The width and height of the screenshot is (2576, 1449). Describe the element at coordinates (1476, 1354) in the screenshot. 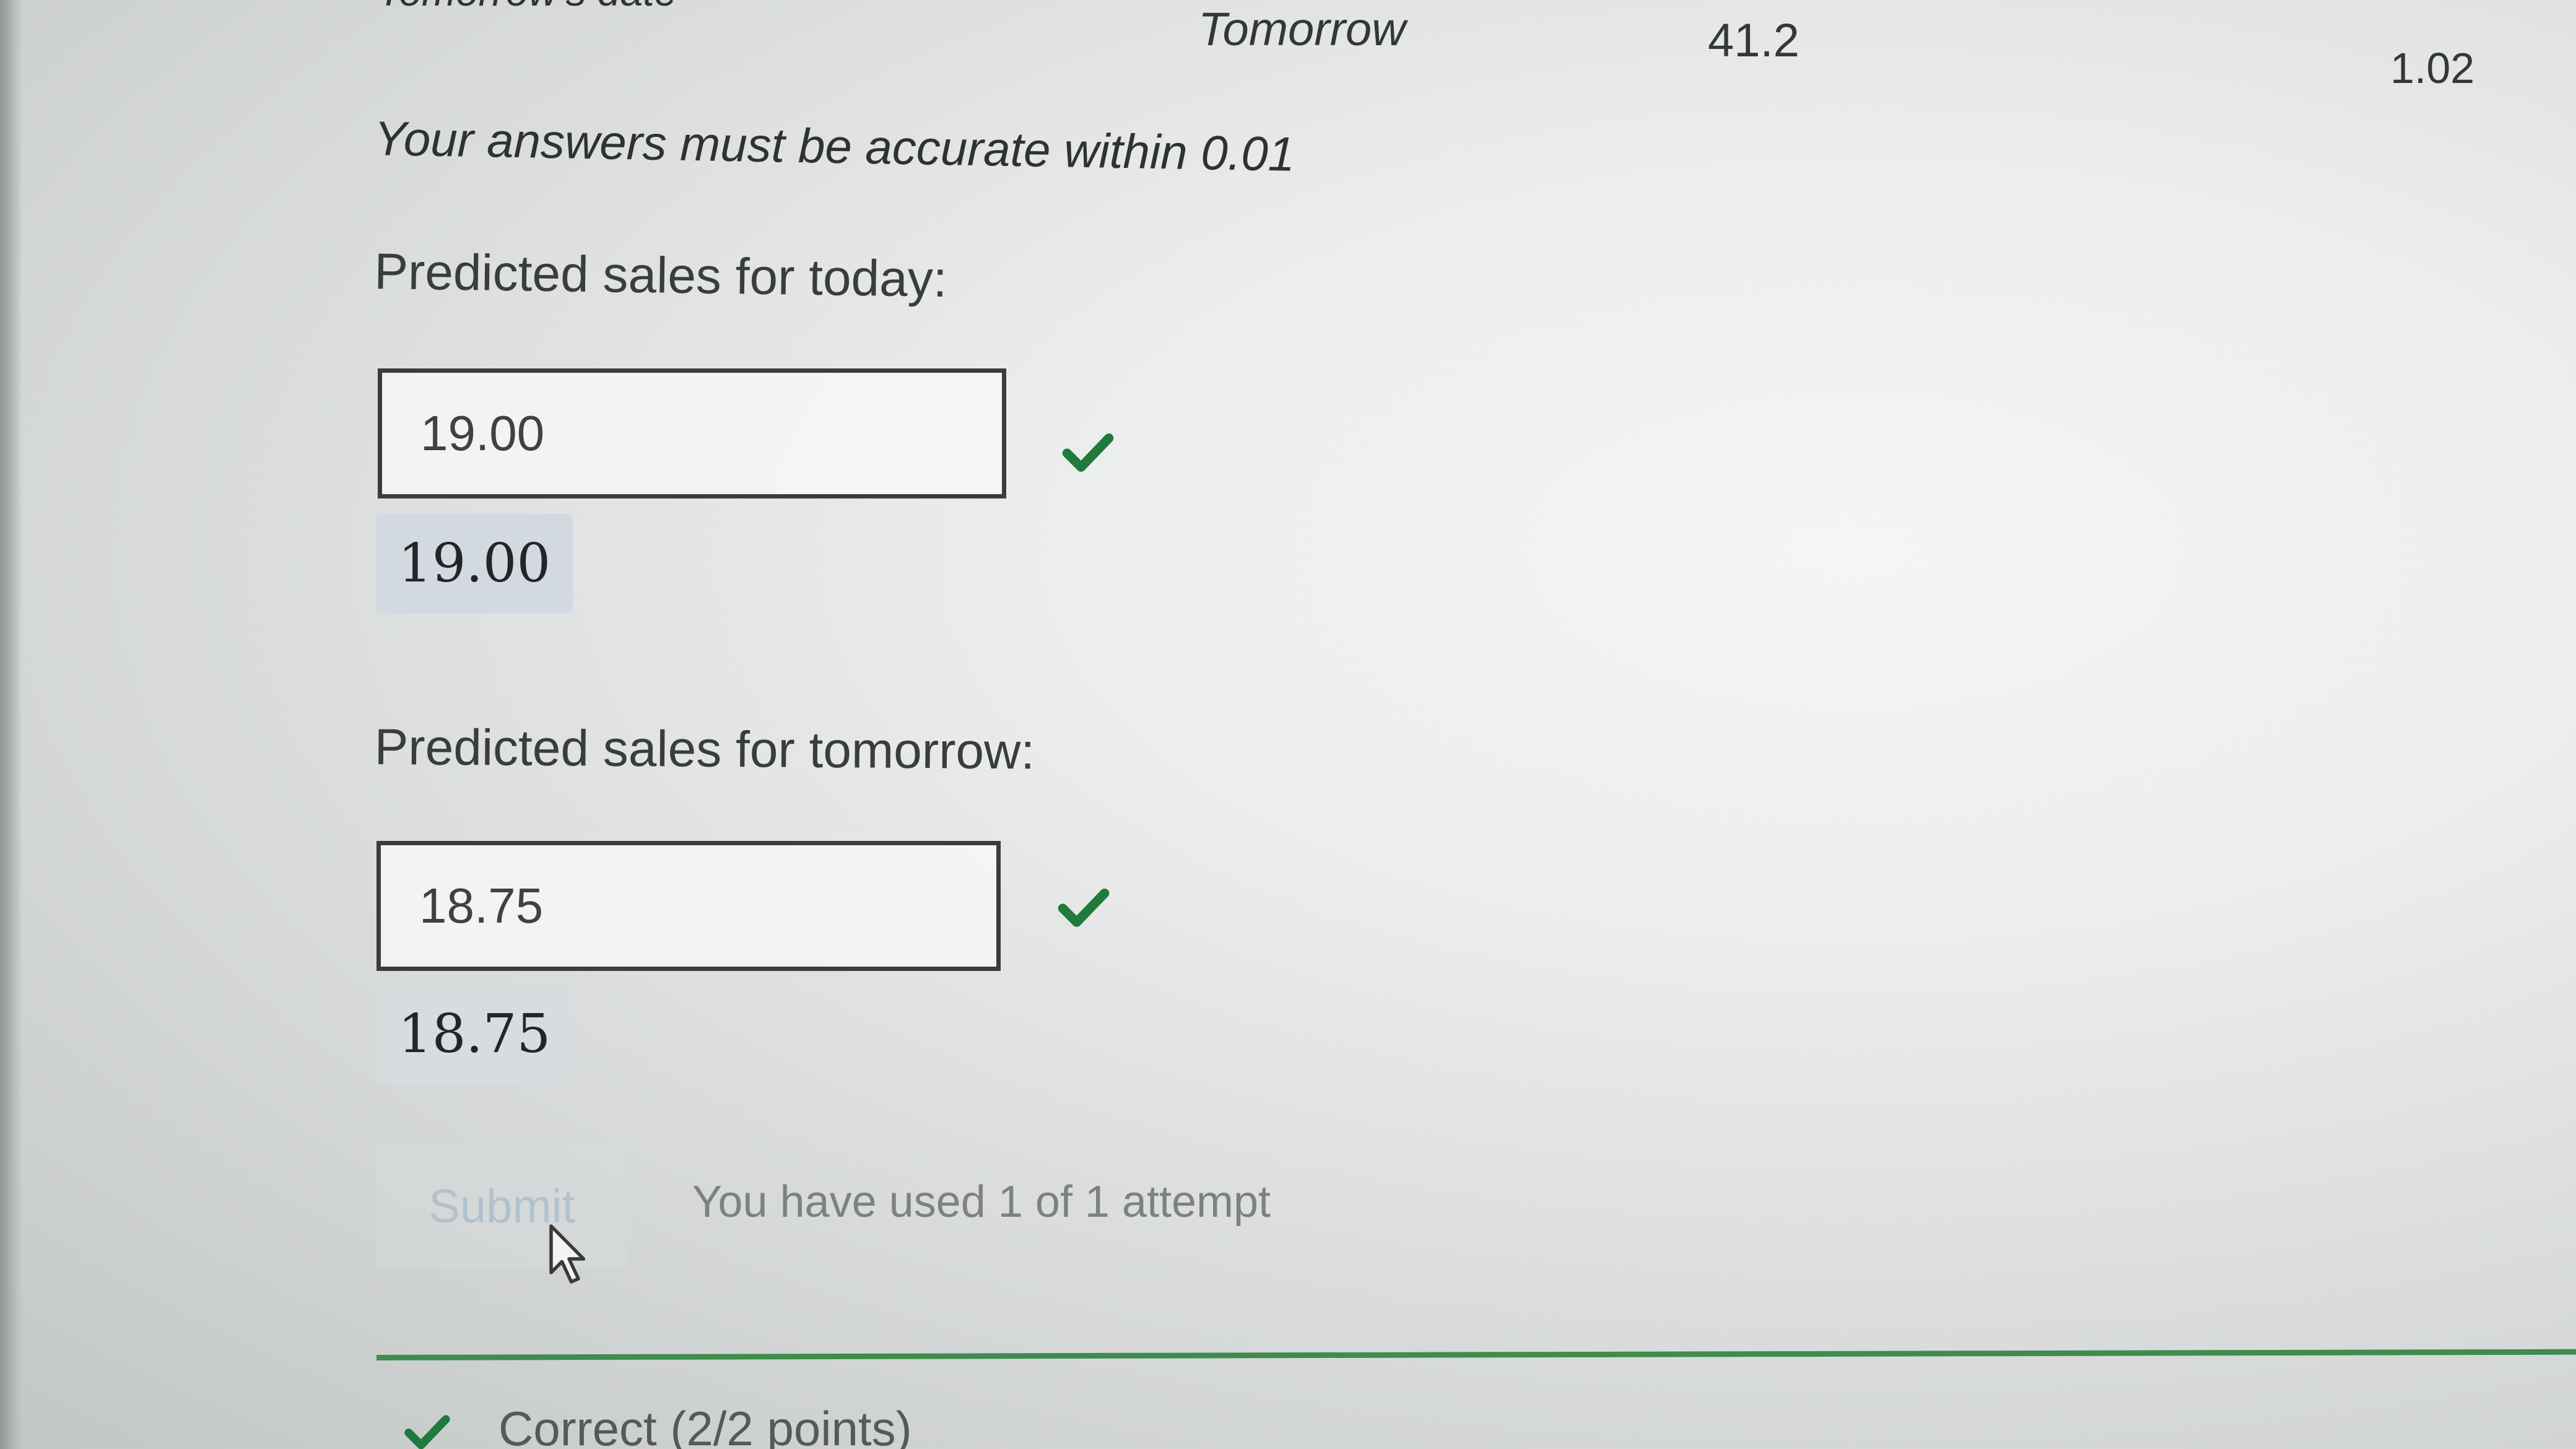

I see `result-divider` at that location.